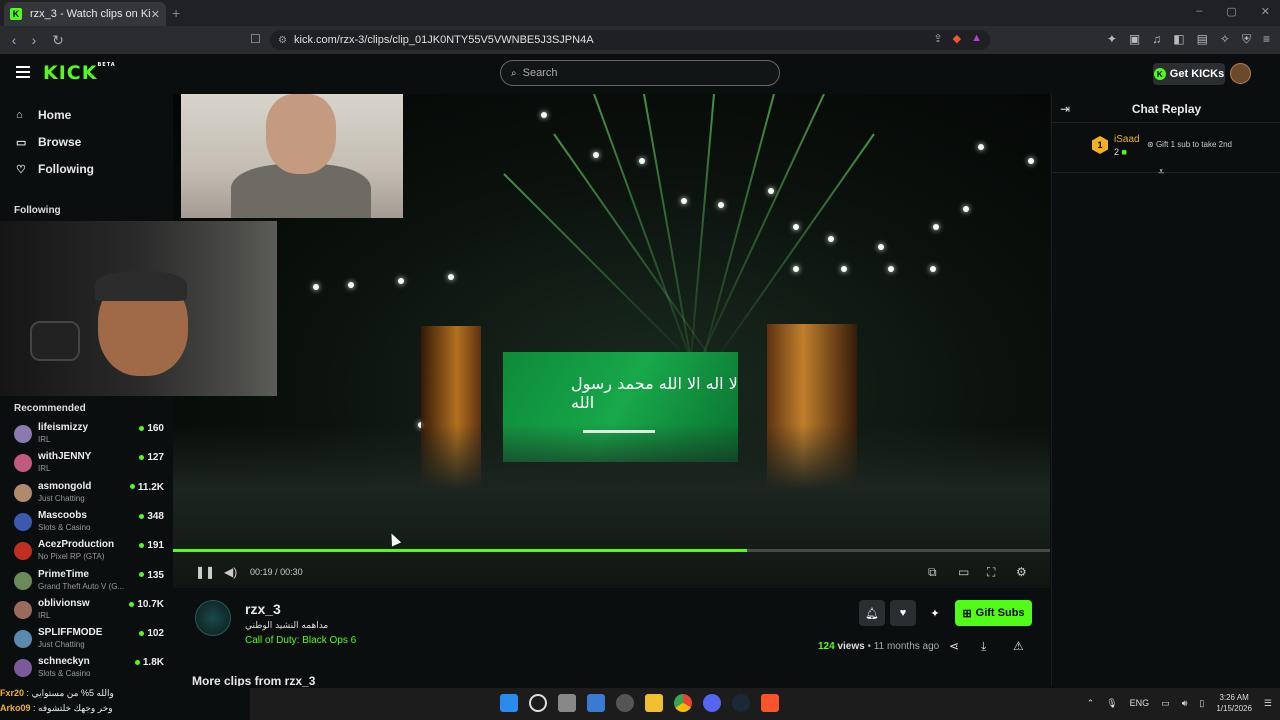 Image resolution: width=1280 pixels, height=720 pixels. Describe the element at coordinates (1161, 172) in the screenshot. I see `expand-leaderboard-icon: ⩡` at that location.